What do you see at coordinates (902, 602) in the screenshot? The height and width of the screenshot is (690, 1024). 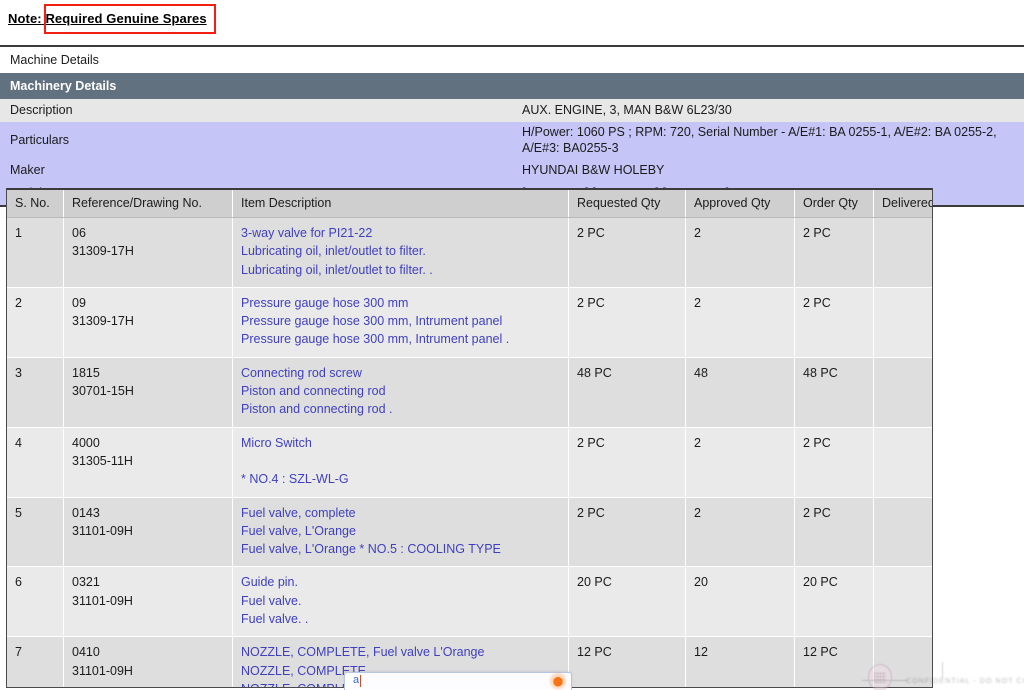 I see `cell-delivered-qty` at bounding box center [902, 602].